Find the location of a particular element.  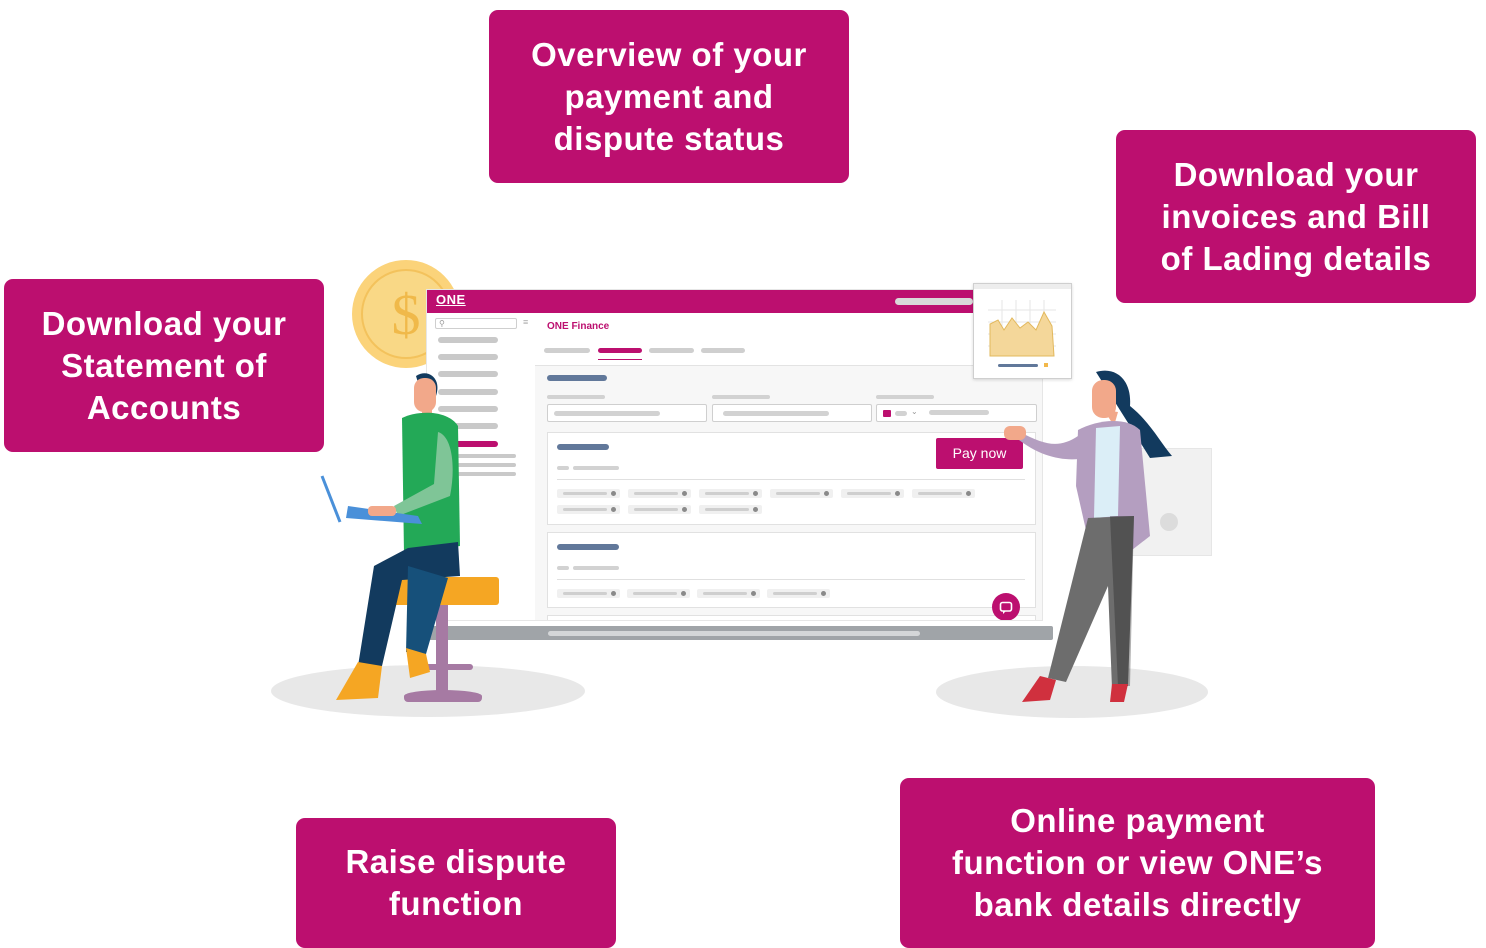

tab-active-underline is located at coordinates (620, 359).